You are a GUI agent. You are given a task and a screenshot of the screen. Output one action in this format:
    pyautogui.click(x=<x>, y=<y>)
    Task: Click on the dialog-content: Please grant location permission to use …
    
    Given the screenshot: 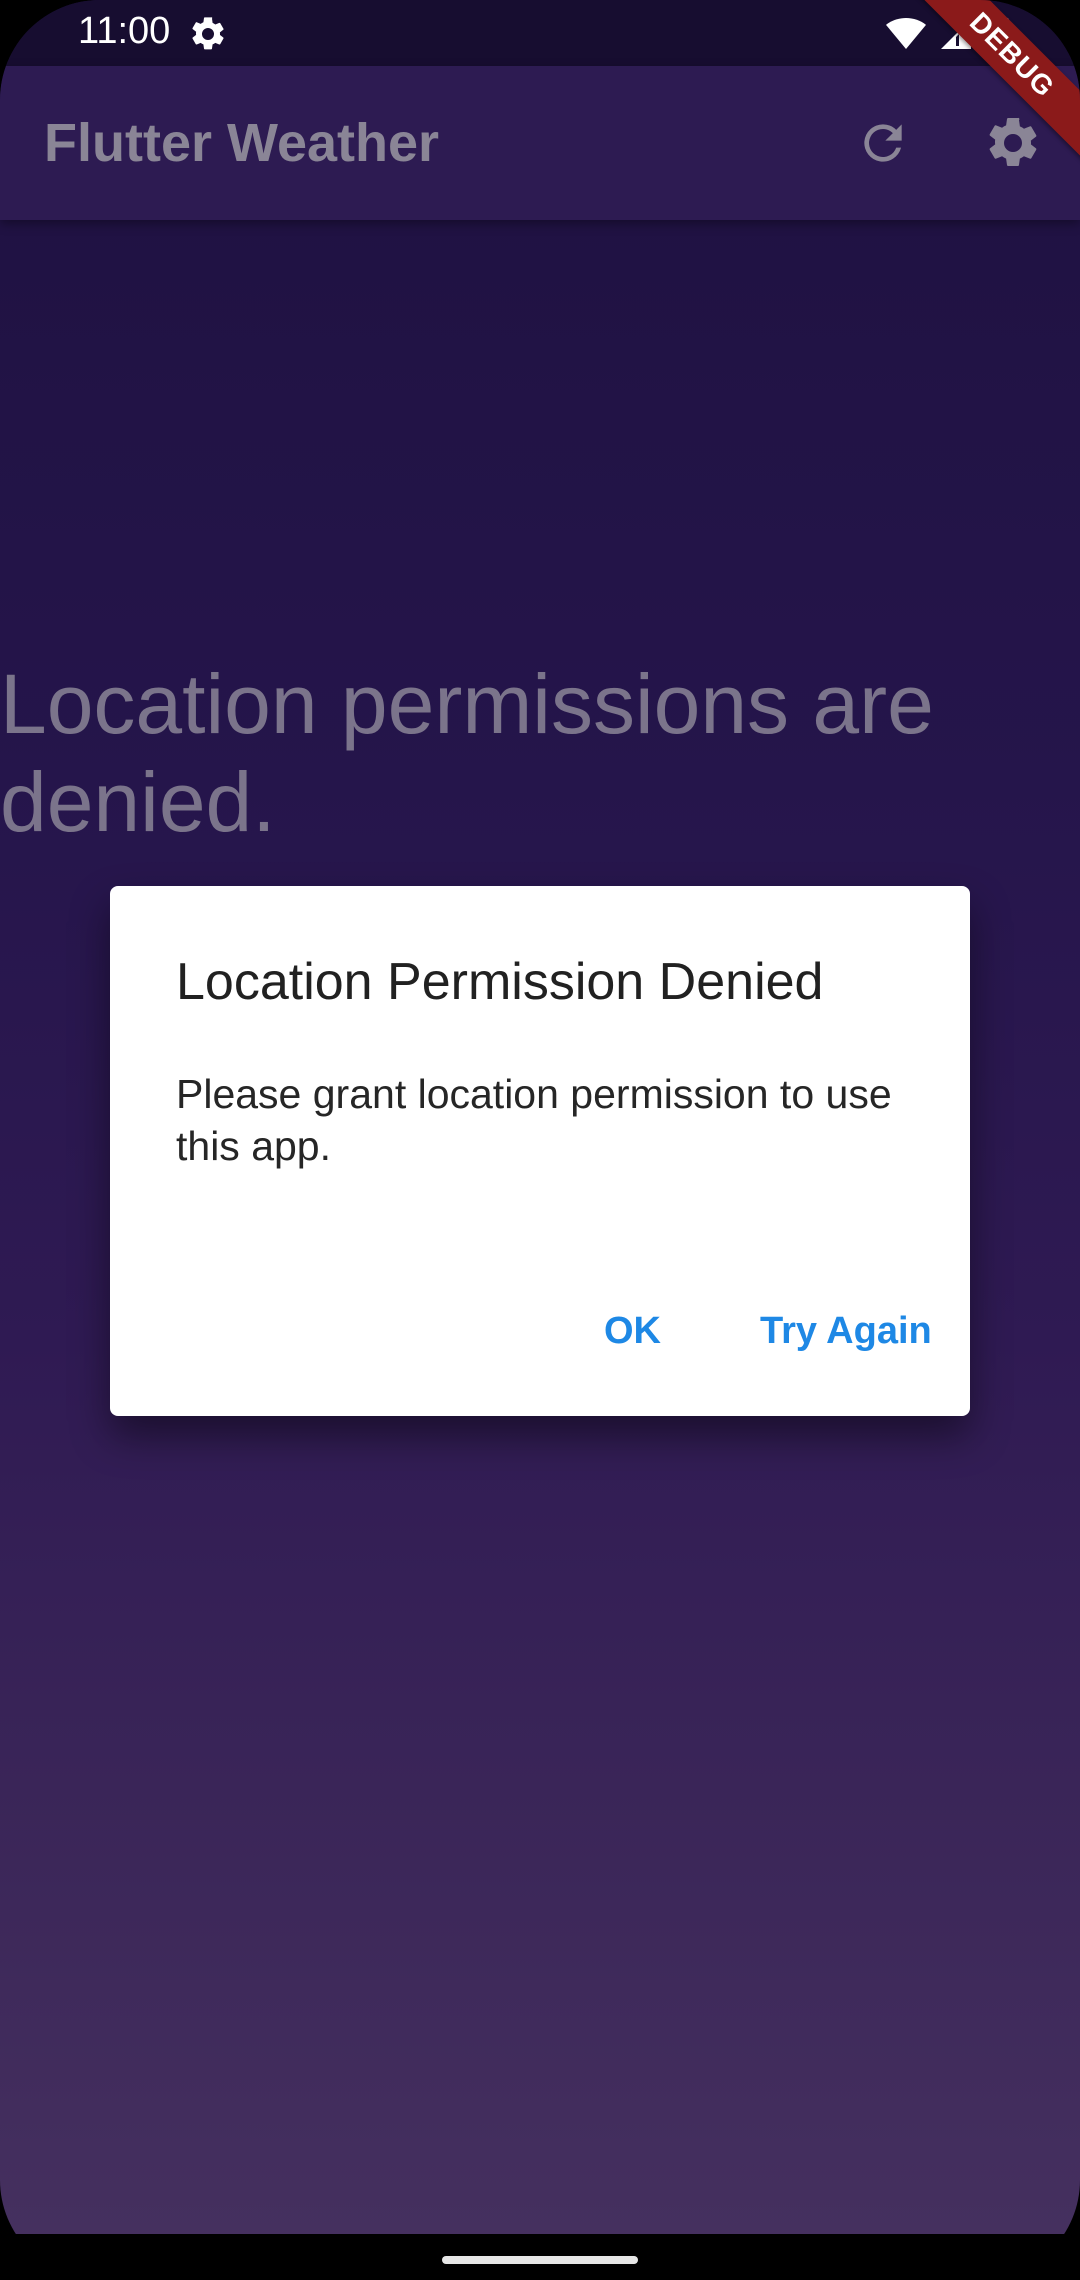 What is the action you would take?
    pyautogui.click(x=534, y=1120)
    